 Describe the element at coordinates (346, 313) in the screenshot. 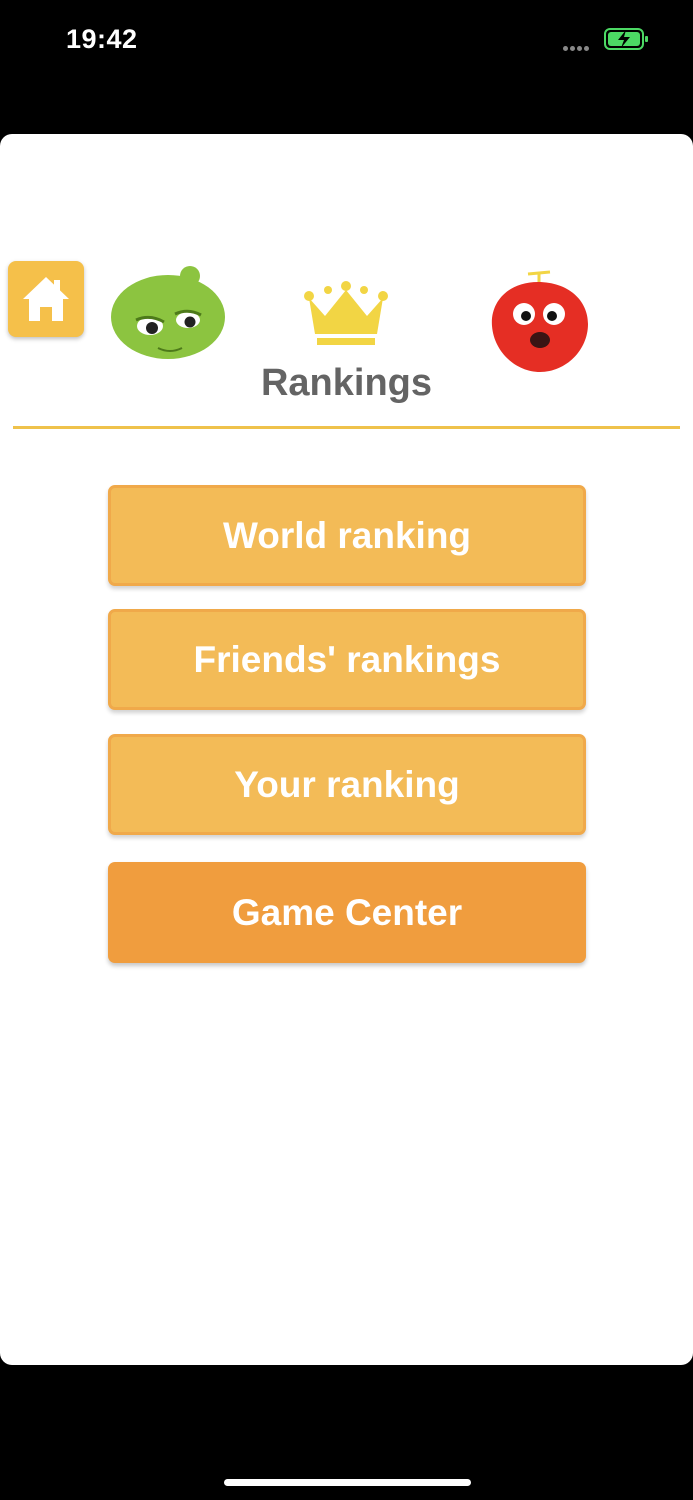

I see `crown-icon` at that location.